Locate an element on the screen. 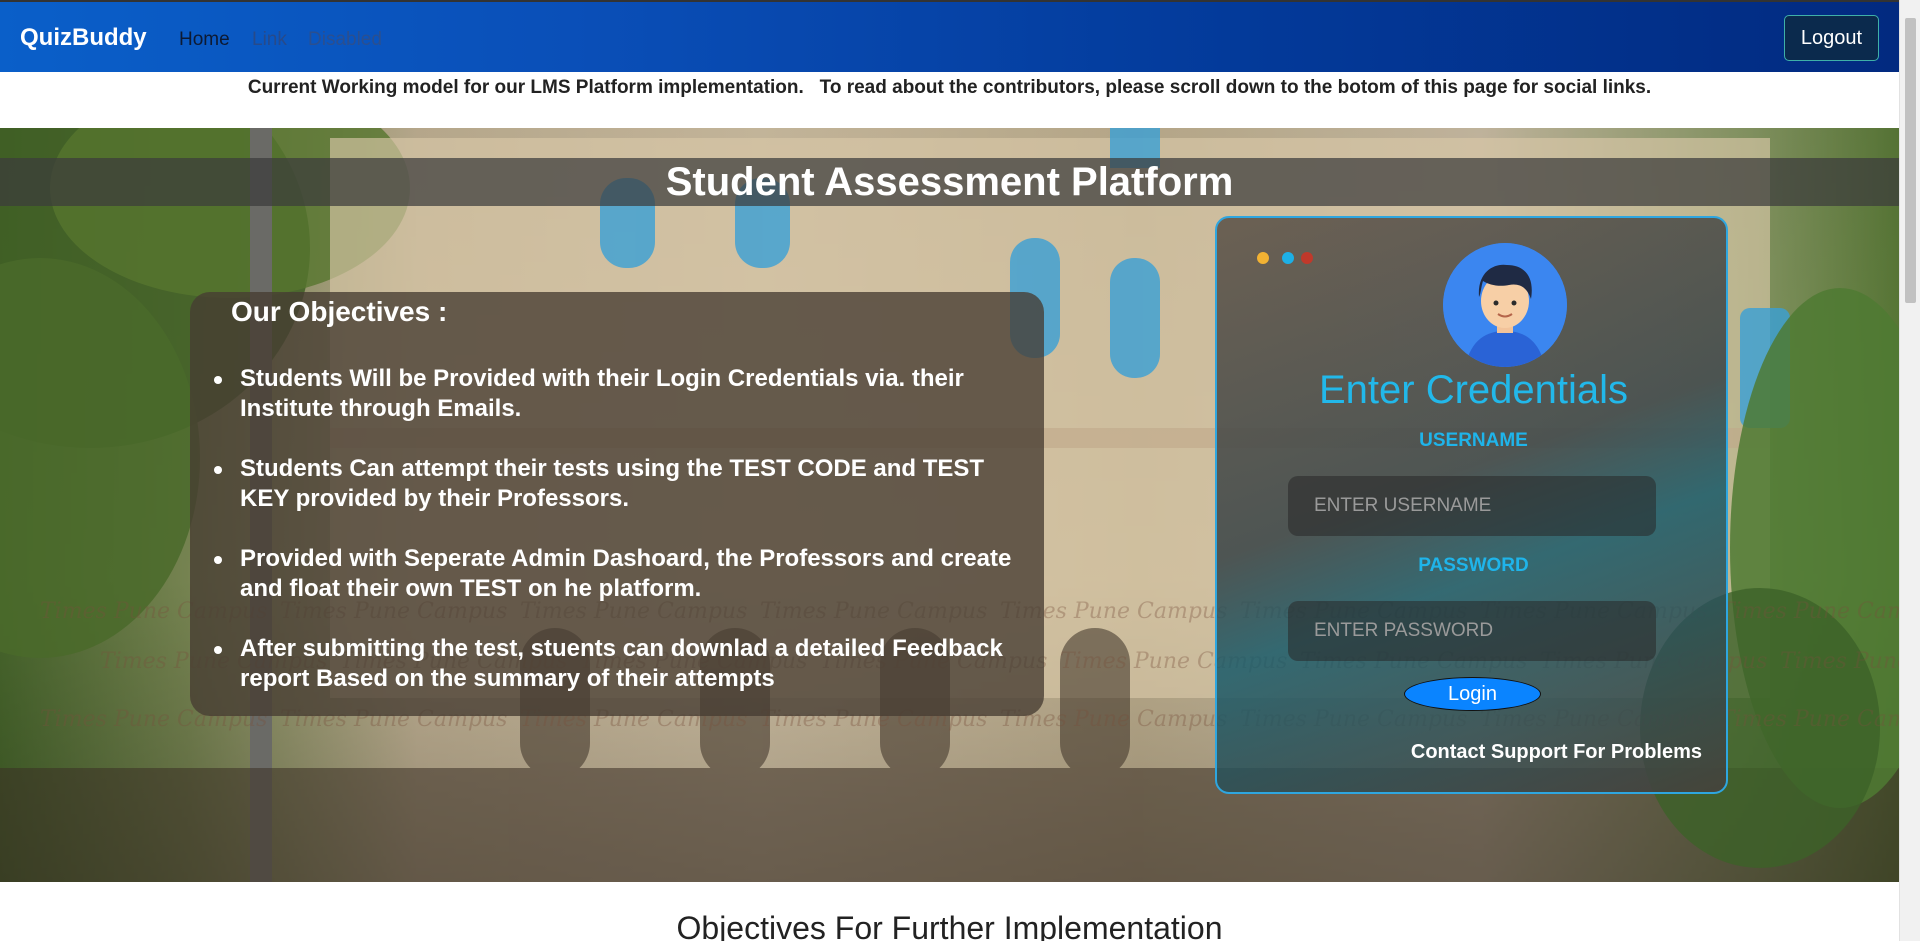 Image resolution: width=1920 pixels, height=941 pixels. dot-yellow-icon is located at coordinates (1263, 258).